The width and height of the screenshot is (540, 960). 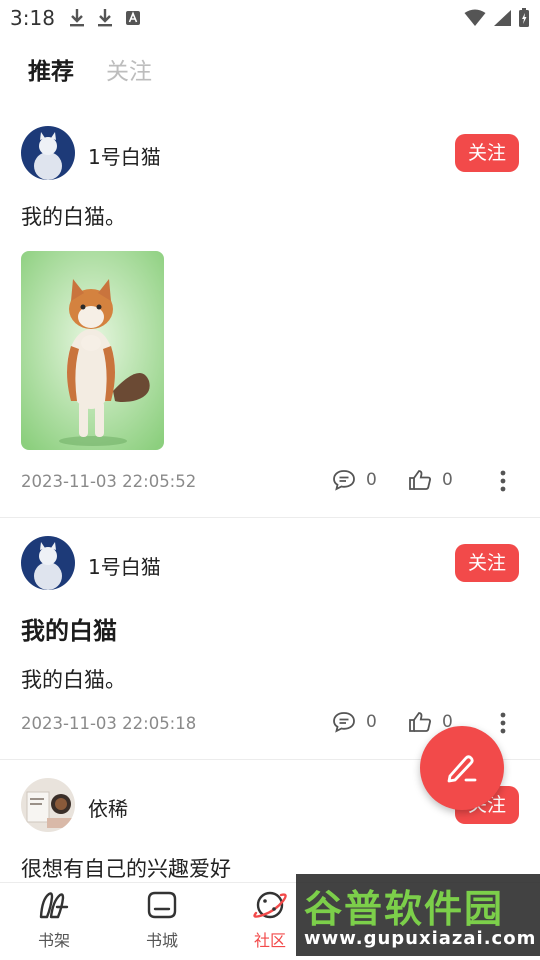 I want to click on watermark: 谷普软件园 www.gupuxiazai.com, so click(x=418, y=915).